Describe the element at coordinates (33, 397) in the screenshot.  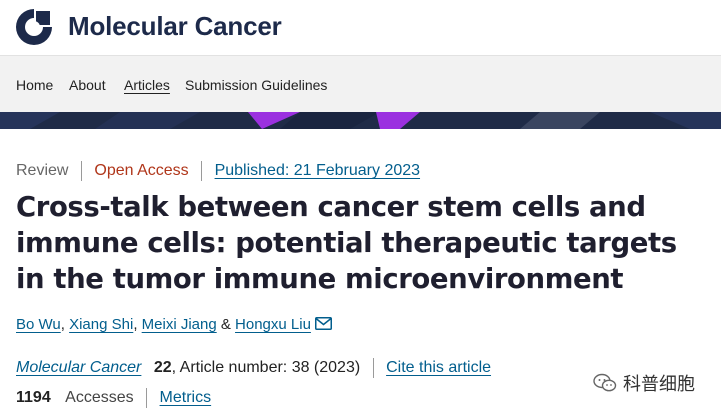
I see `accesses-count: 1194` at that location.